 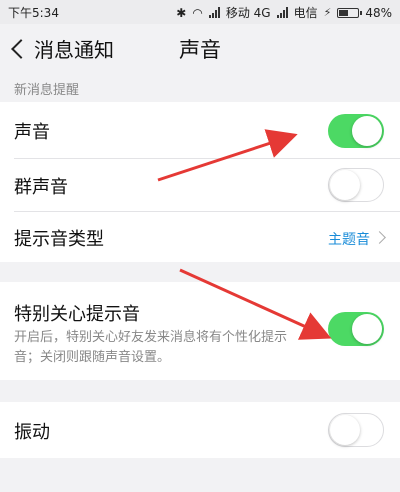 I want to click on nav-header: 消息通知 声音, so click(x=200, y=48).